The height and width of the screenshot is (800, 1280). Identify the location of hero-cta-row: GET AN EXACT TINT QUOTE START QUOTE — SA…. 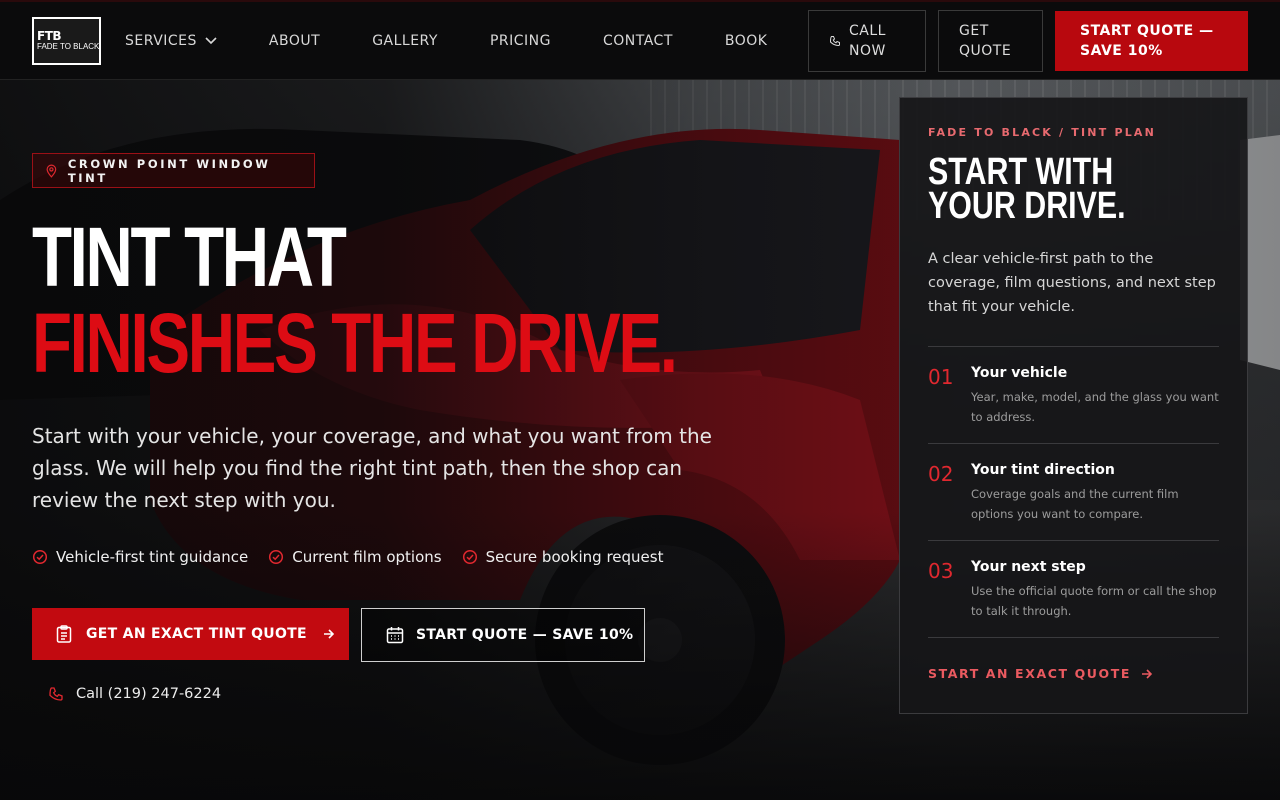
(338, 635).